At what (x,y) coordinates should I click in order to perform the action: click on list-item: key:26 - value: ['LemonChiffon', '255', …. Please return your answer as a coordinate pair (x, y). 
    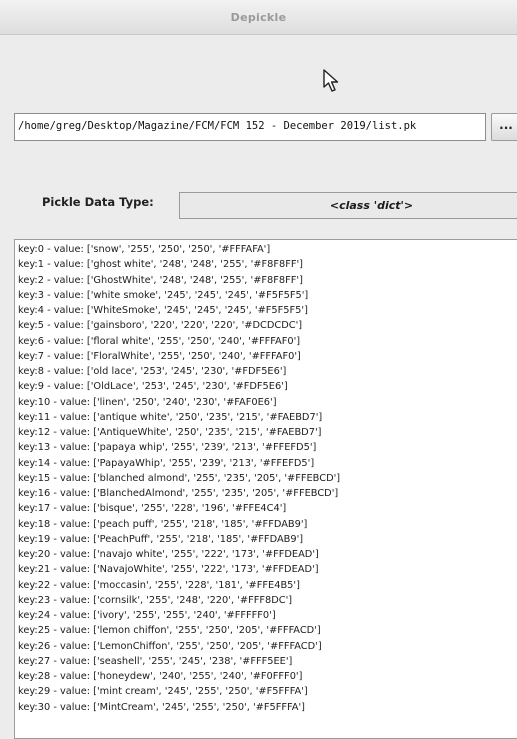
    Looking at the image, I should click on (267, 646).